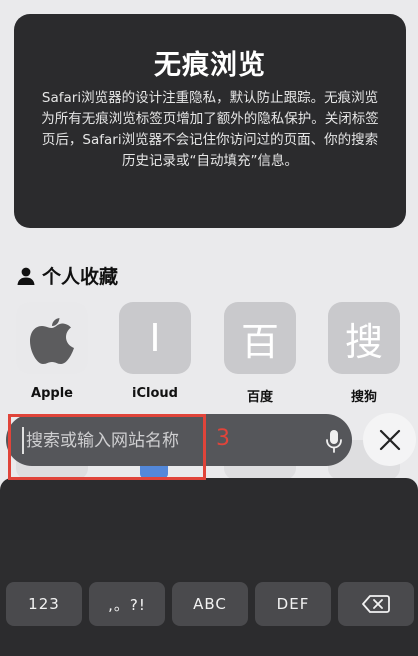 This screenshot has height=656, width=418. Describe the element at coordinates (155, 338) in the screenshot. I see `favorite-icloud-tile: I` at that location.